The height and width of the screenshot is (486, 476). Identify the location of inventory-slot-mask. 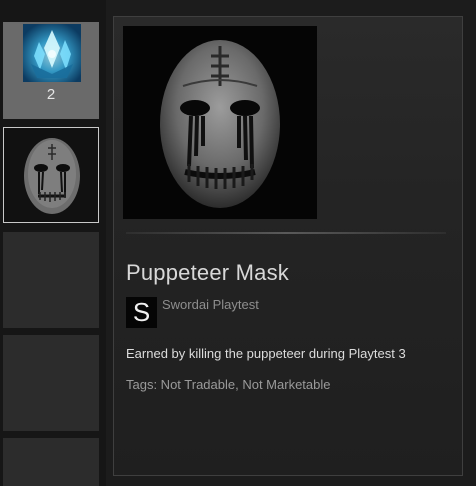
(51, 175).